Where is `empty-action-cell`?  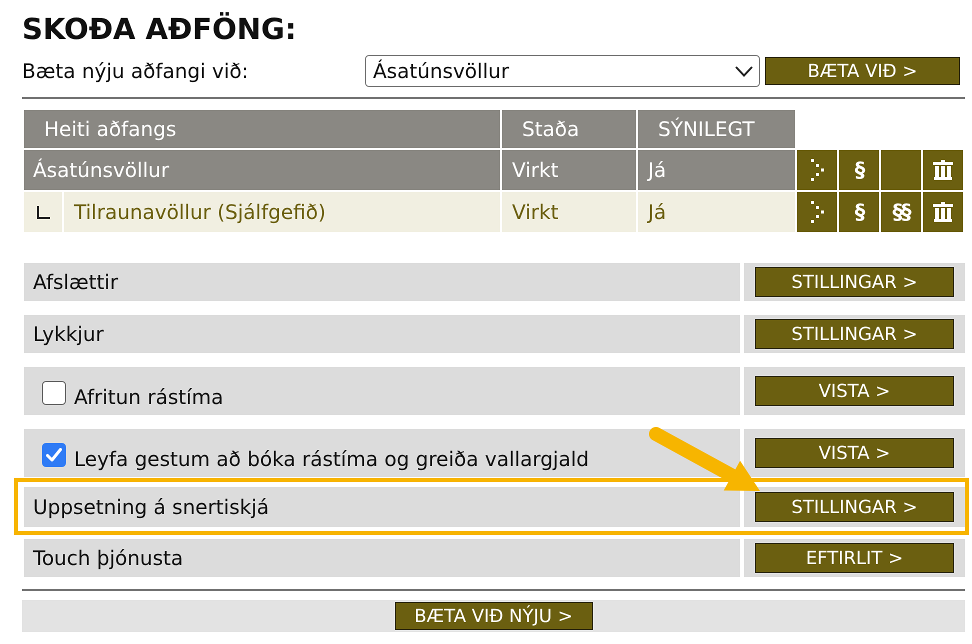
empty-action-cell is located at coordinates (901, 170).